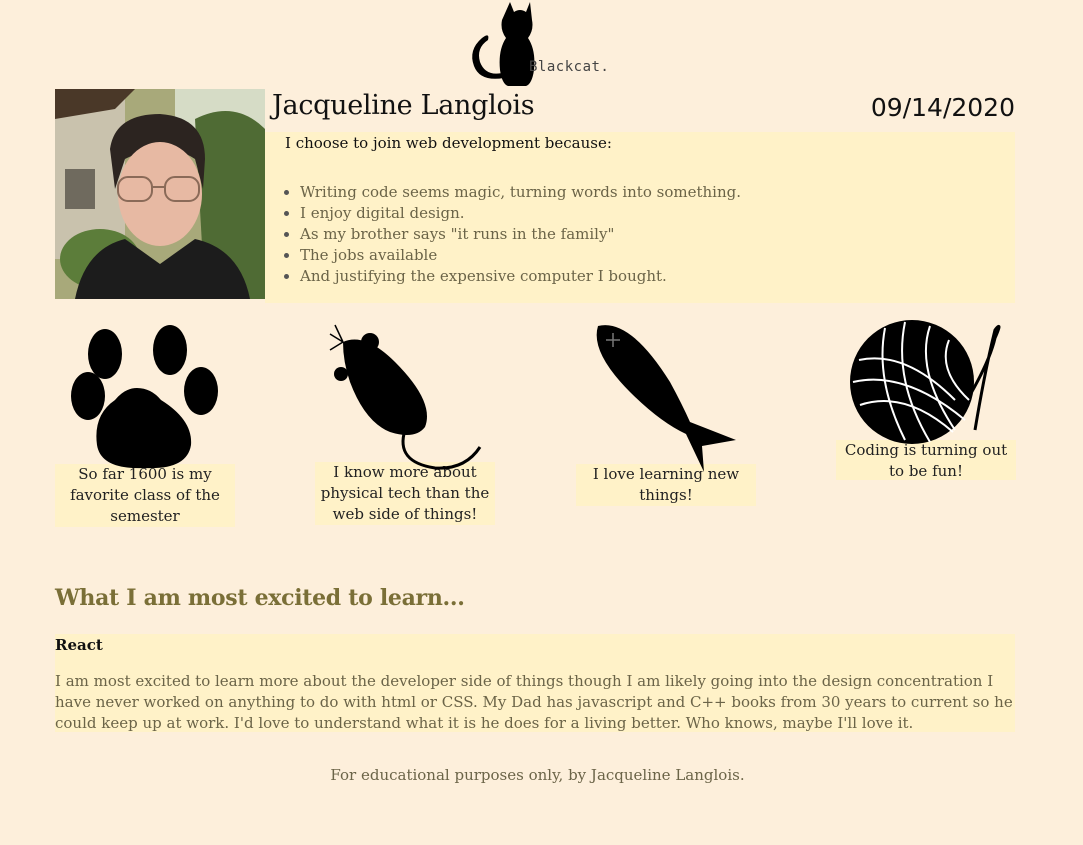  Describe the element at coordinates (79, 645) in the screenshot. I see `react-title: React` at that location.